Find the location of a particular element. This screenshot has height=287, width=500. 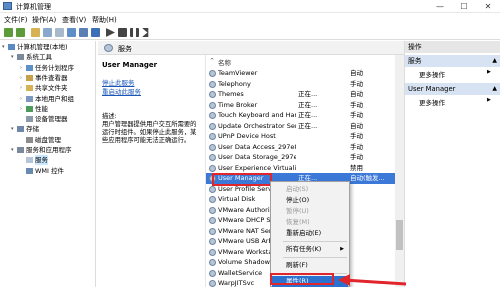

refresh-icon is located at coordinates (71, 32).